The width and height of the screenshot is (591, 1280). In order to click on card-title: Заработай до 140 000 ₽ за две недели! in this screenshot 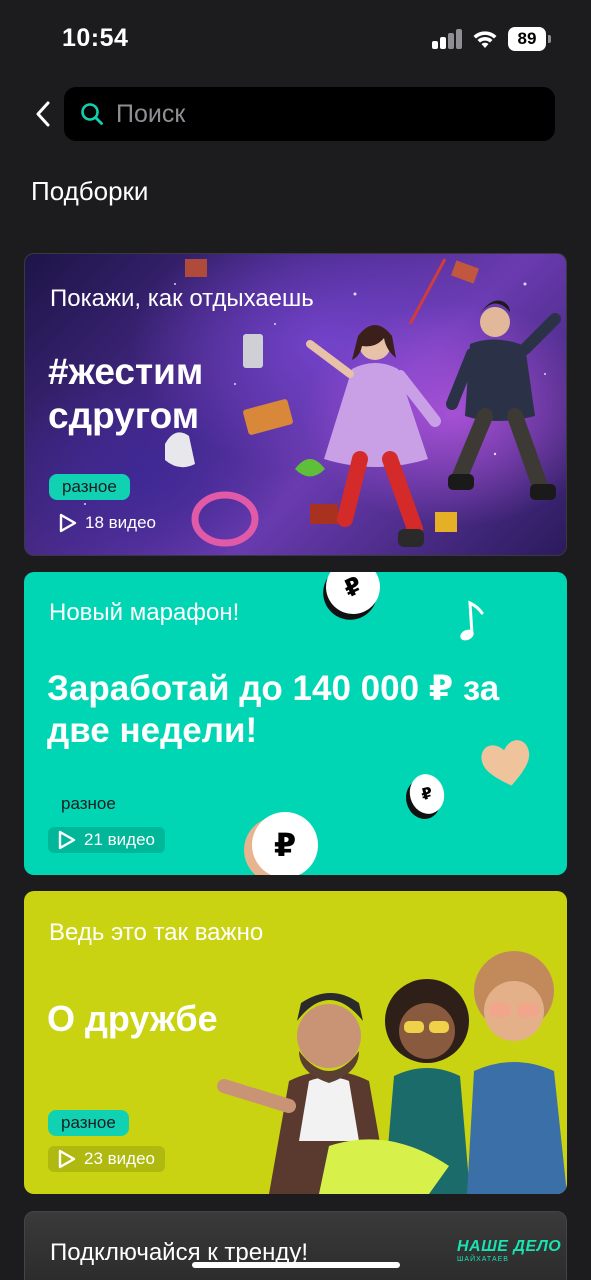, I will do `click(273, 709)`.